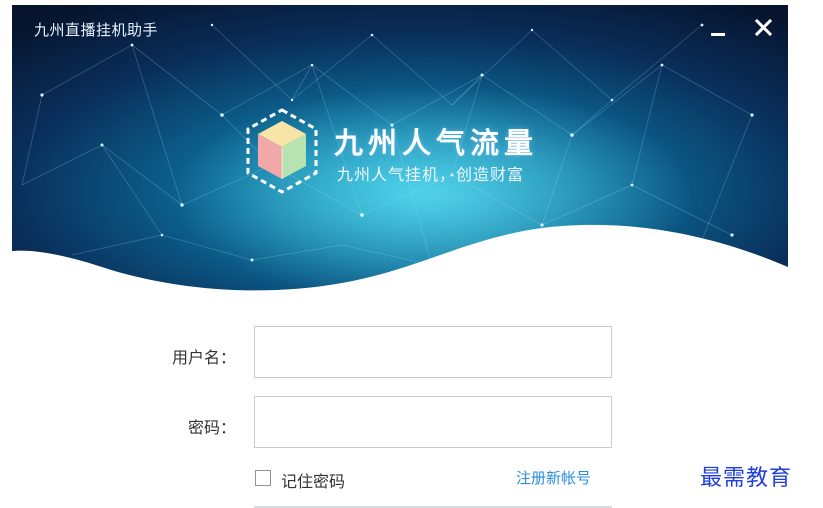  What do you see at coordinates (718, 34) in the screenshot?
I see `minimize-icon` at bounding box center [718, 34].